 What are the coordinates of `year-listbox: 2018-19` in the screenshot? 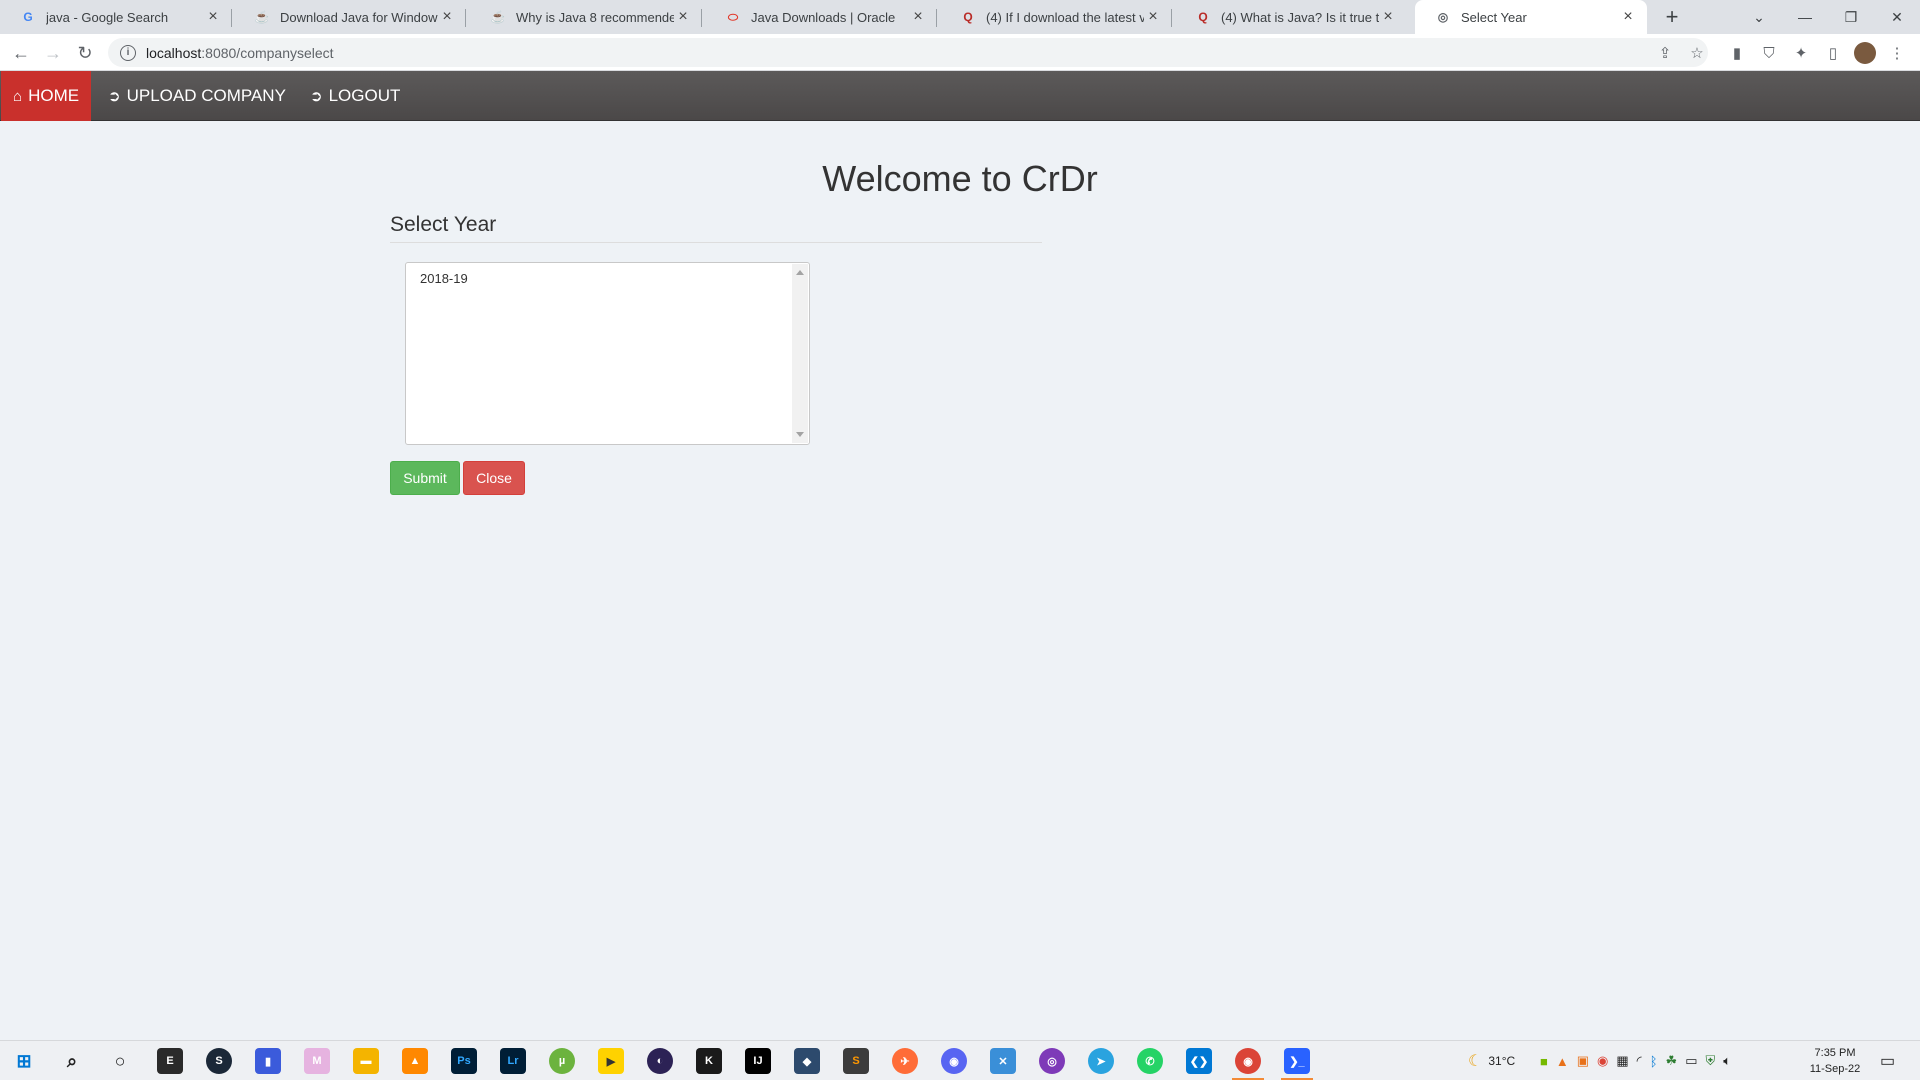 It's located at (607, 353).